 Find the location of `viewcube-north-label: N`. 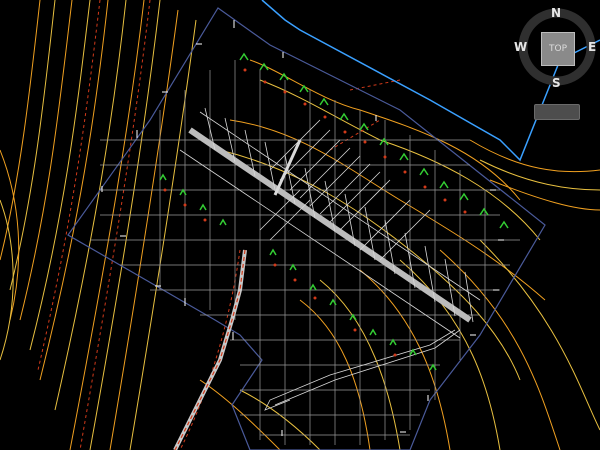

viewcube-north-label: N is located at coordinates (556, 13).